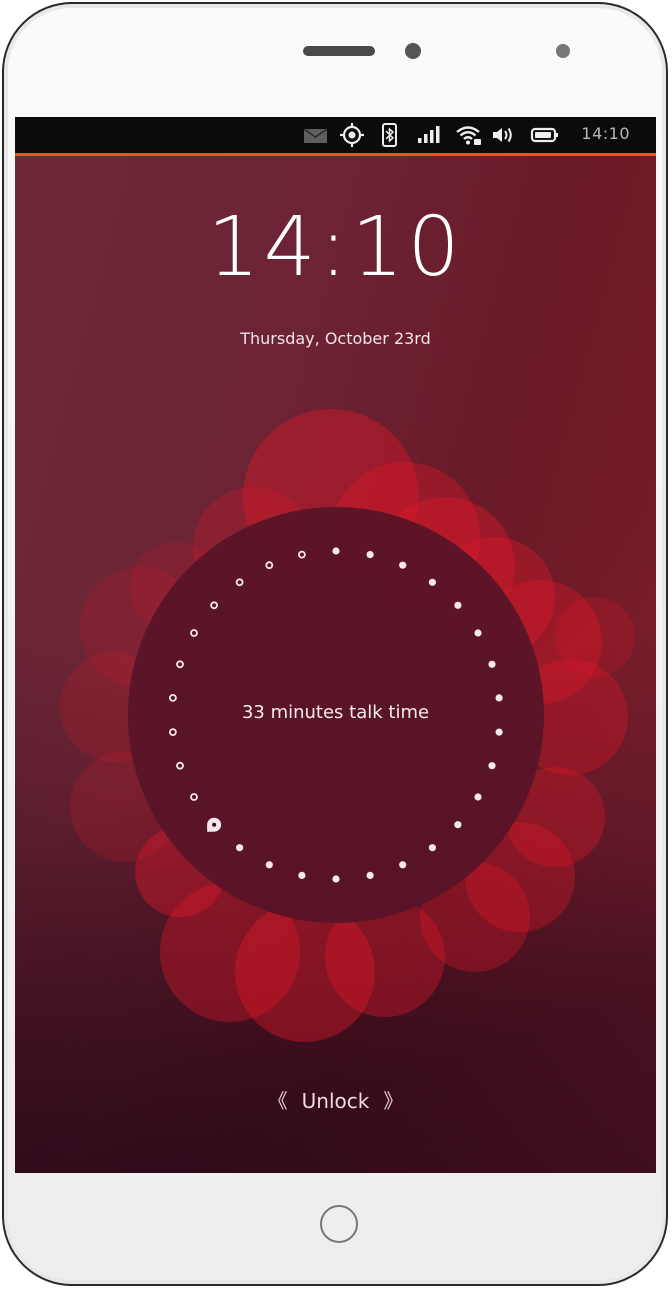 This screenshot has width=672, height=1290. What do you see at coordinates (595, 637) in the screenshot?
I see `infographic-petal` at bounding box center [595, 637].